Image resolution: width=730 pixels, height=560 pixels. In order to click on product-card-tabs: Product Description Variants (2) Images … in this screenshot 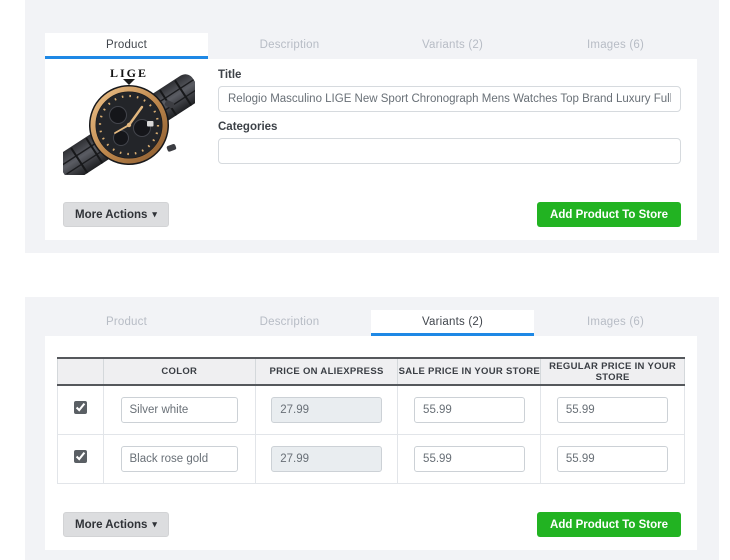, I will do `click(371, 46)`.